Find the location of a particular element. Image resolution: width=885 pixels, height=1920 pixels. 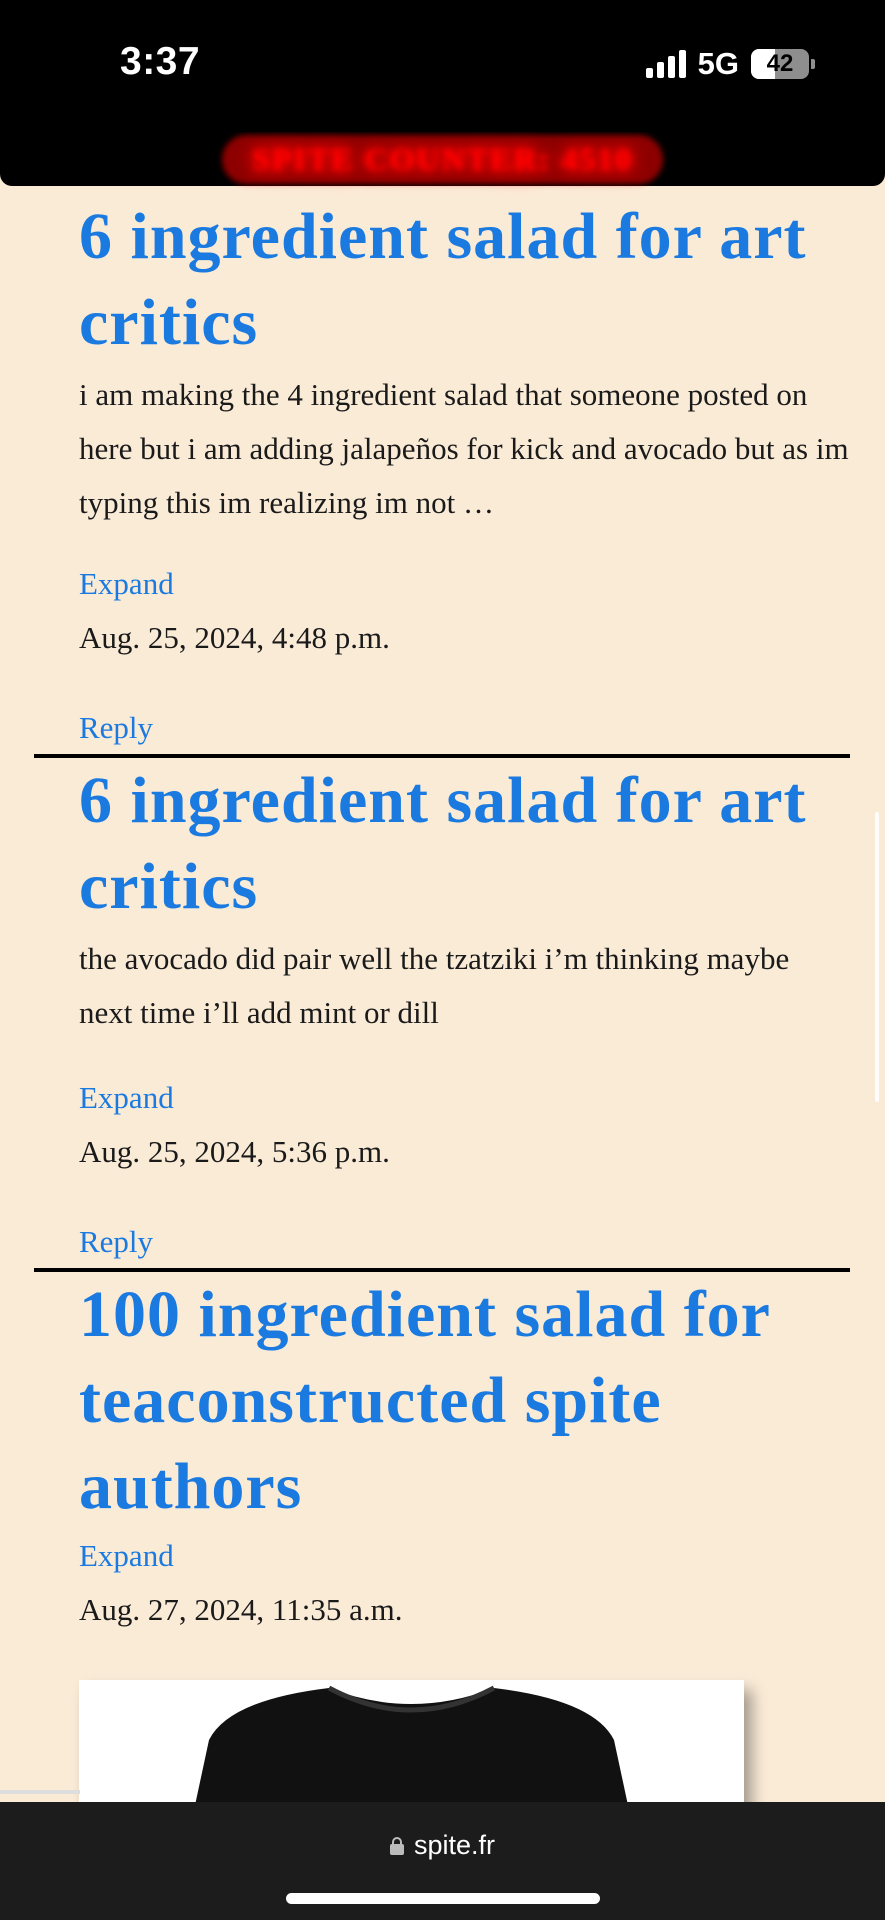

status-indicators: 5G 42 is located at coordinates (730, 64).